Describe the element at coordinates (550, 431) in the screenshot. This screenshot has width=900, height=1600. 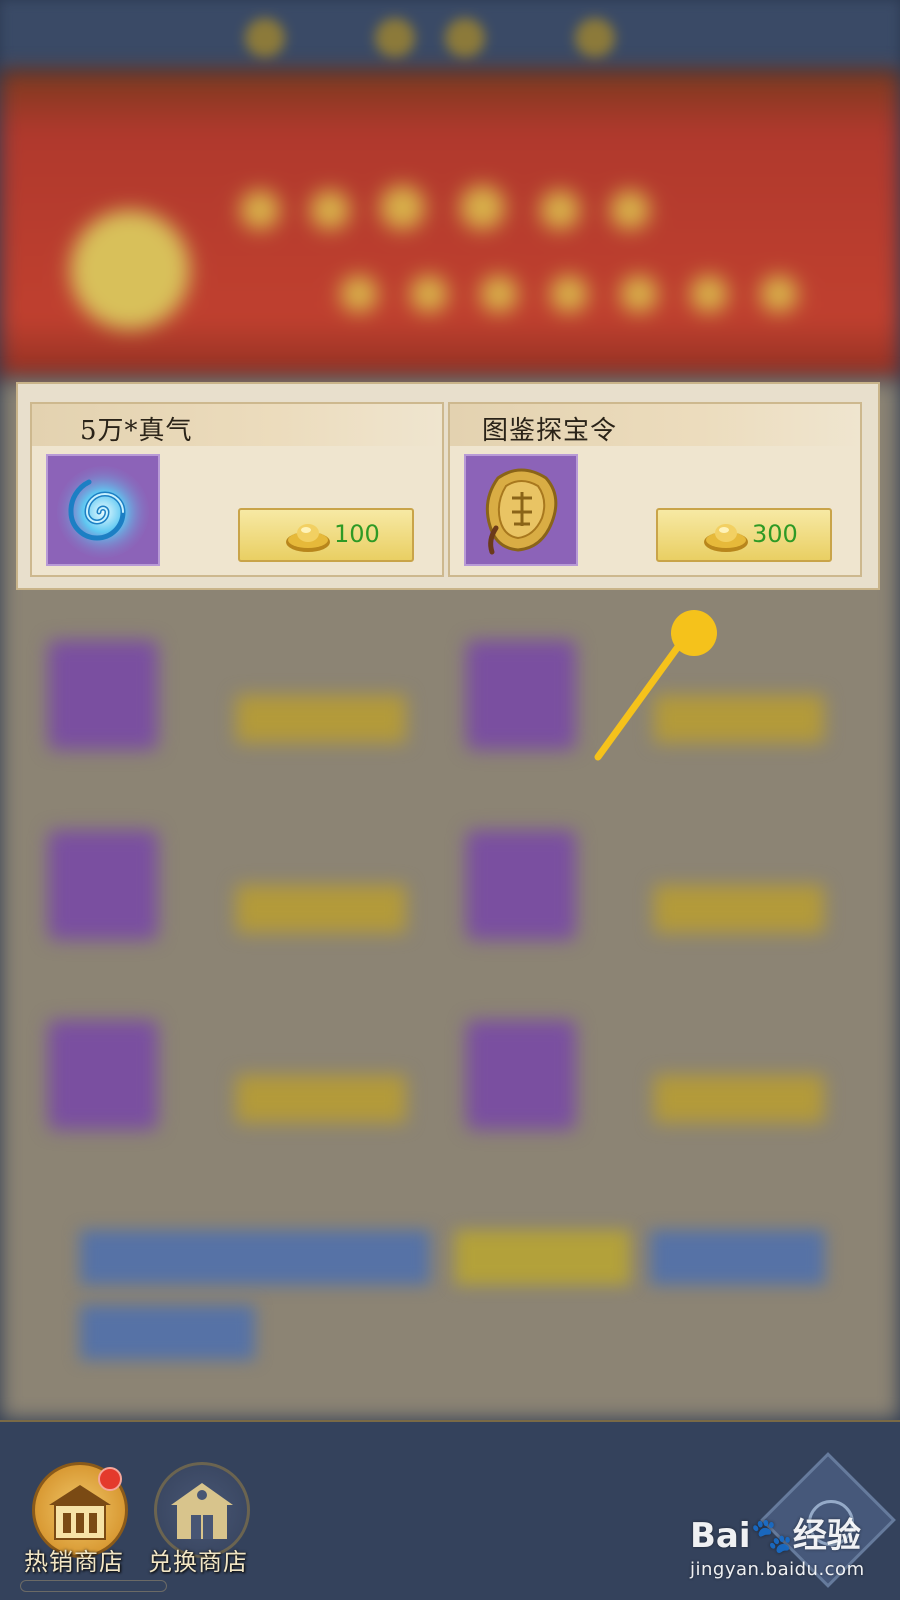
I see `card-title: 图鉴探宝令` at that location.